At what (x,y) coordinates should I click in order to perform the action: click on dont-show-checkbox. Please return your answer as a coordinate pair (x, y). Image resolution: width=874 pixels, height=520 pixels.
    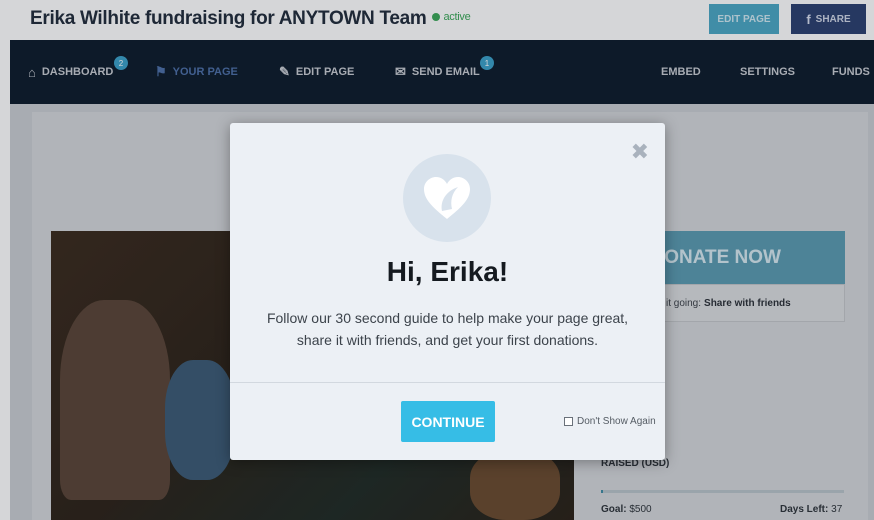
    Looking at the image, I should click on (568, 421).